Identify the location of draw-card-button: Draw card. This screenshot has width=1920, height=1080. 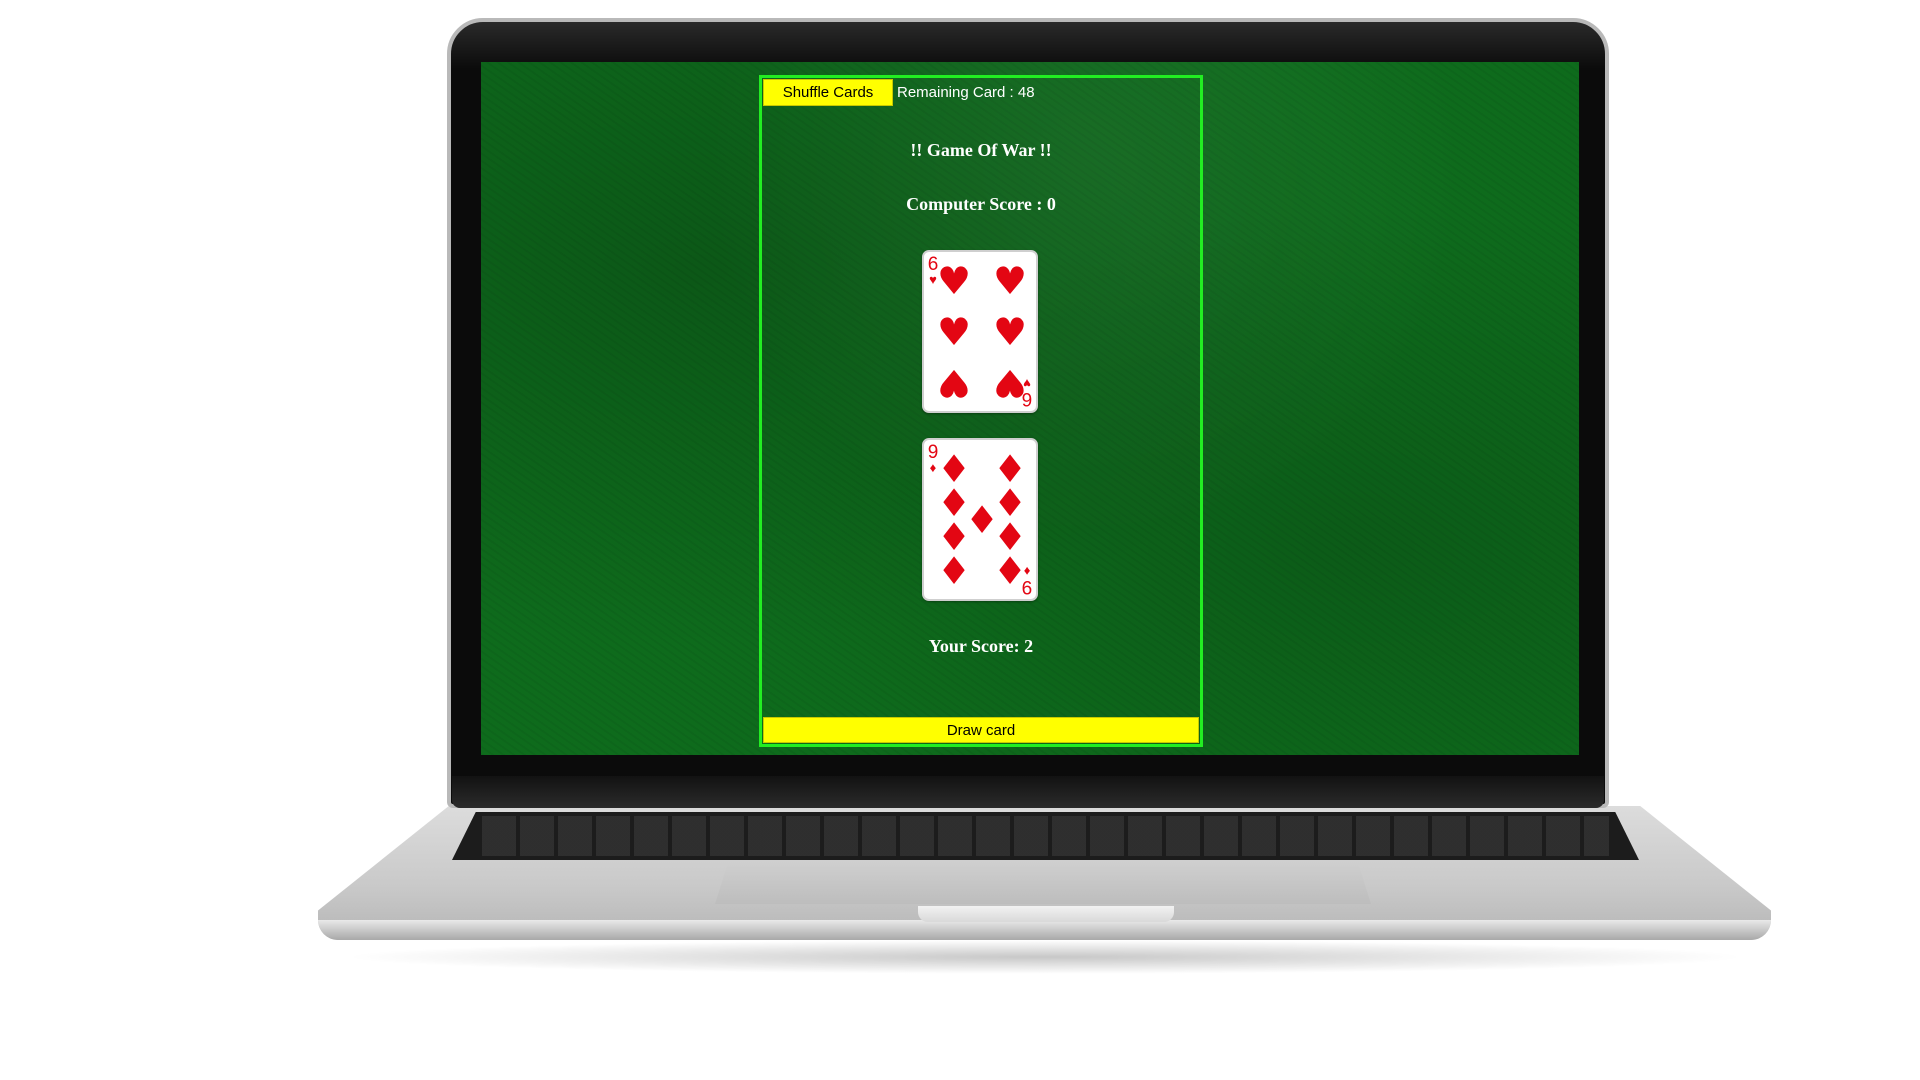
(981, 730).